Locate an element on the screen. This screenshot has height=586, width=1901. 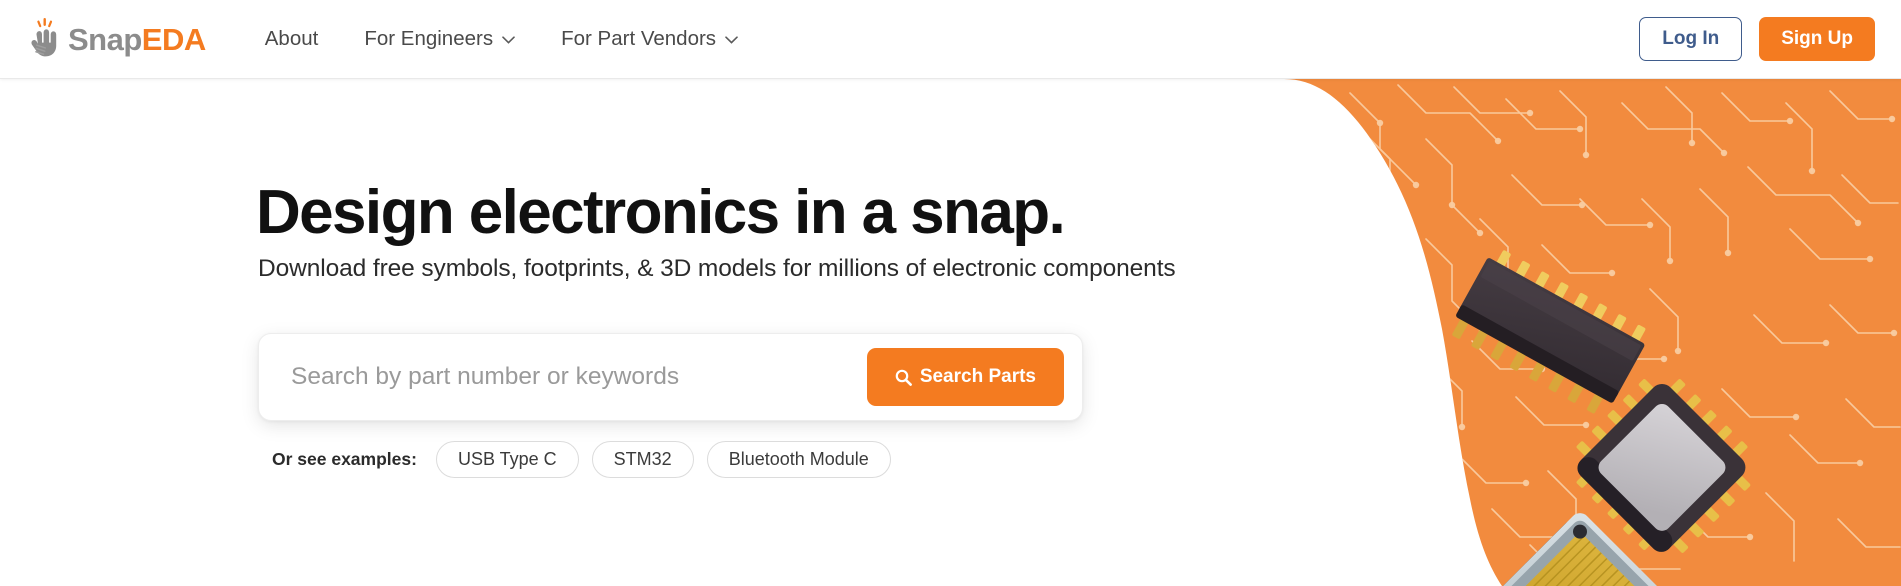
nav-item-about: About is located at coordinates (292, 39).